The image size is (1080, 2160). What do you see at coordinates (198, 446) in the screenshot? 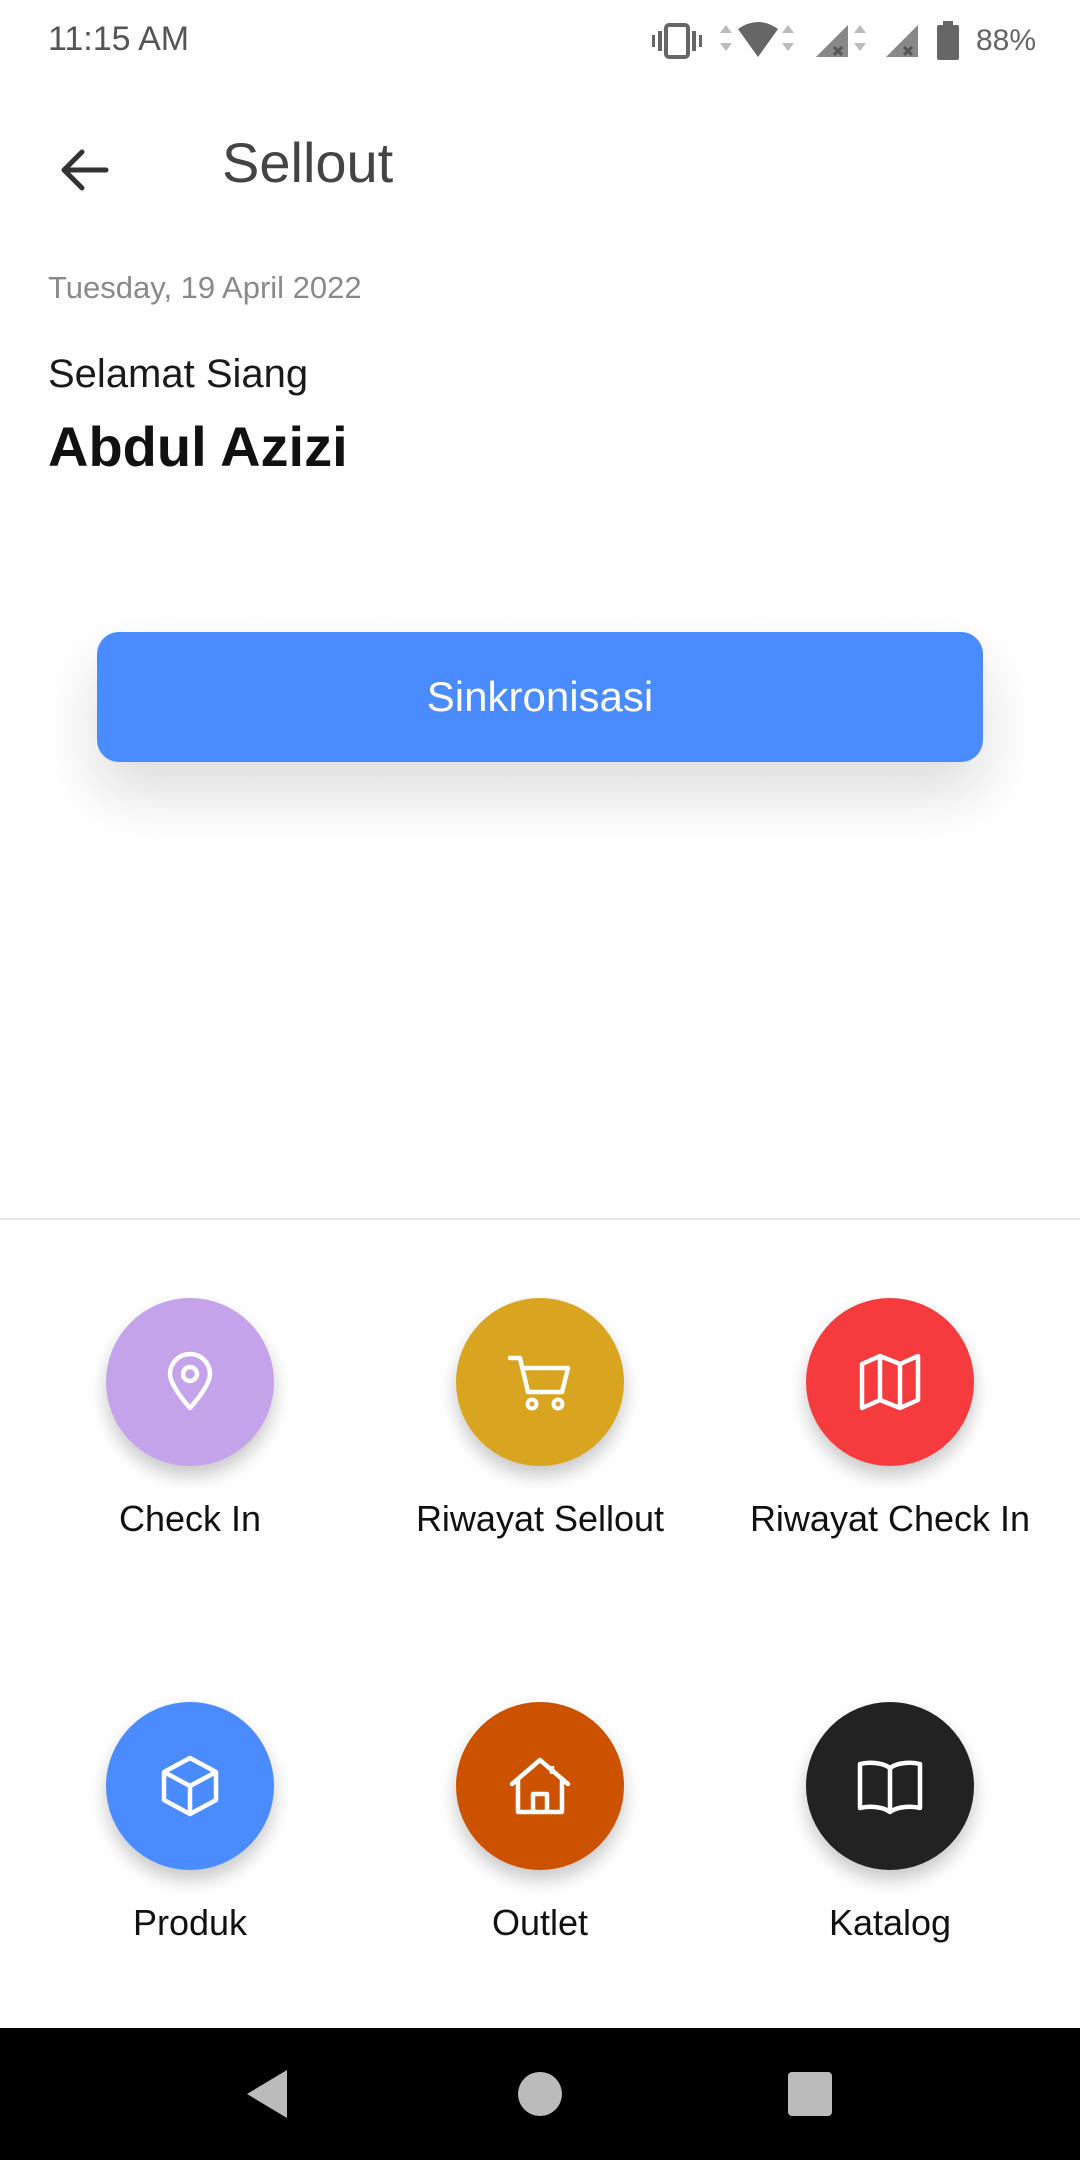
I see `user-name: Abdul Azizi` at bounding box center [198, 446].